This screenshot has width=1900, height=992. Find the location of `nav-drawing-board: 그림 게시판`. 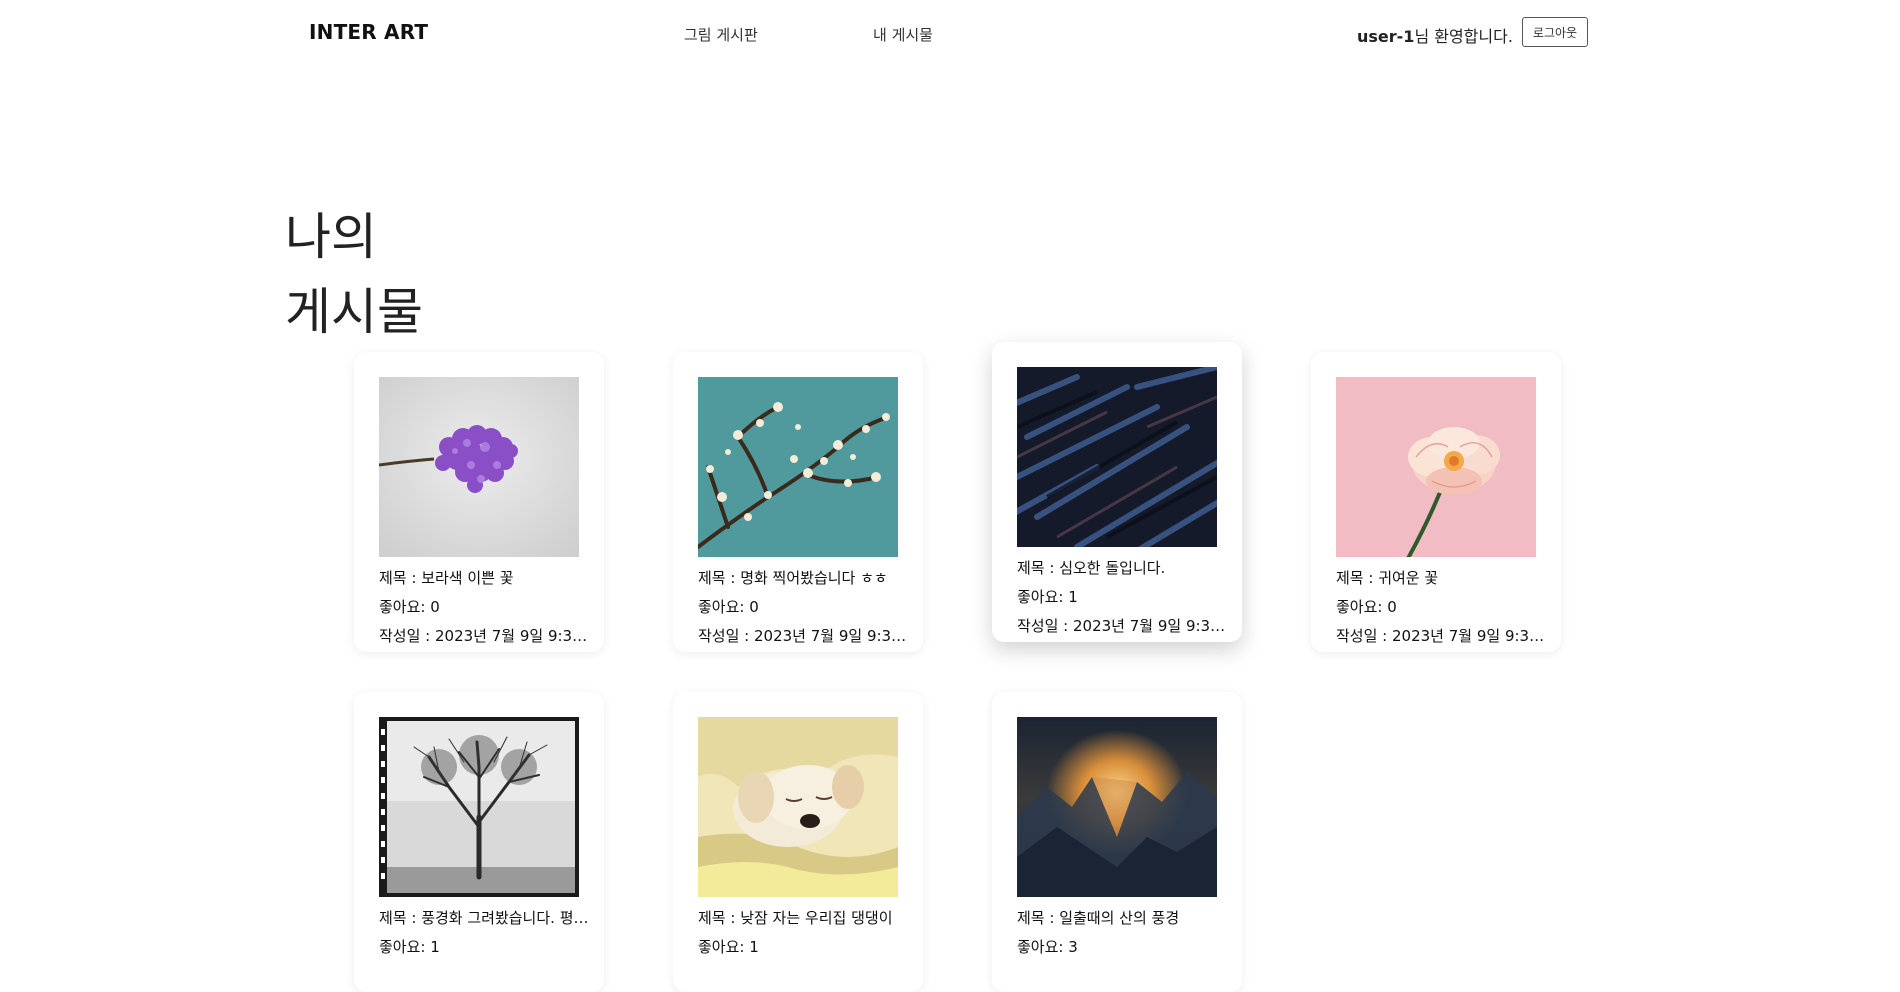

nav-drawing-board: 그림 게시판 is located at coordinates (721, 34).